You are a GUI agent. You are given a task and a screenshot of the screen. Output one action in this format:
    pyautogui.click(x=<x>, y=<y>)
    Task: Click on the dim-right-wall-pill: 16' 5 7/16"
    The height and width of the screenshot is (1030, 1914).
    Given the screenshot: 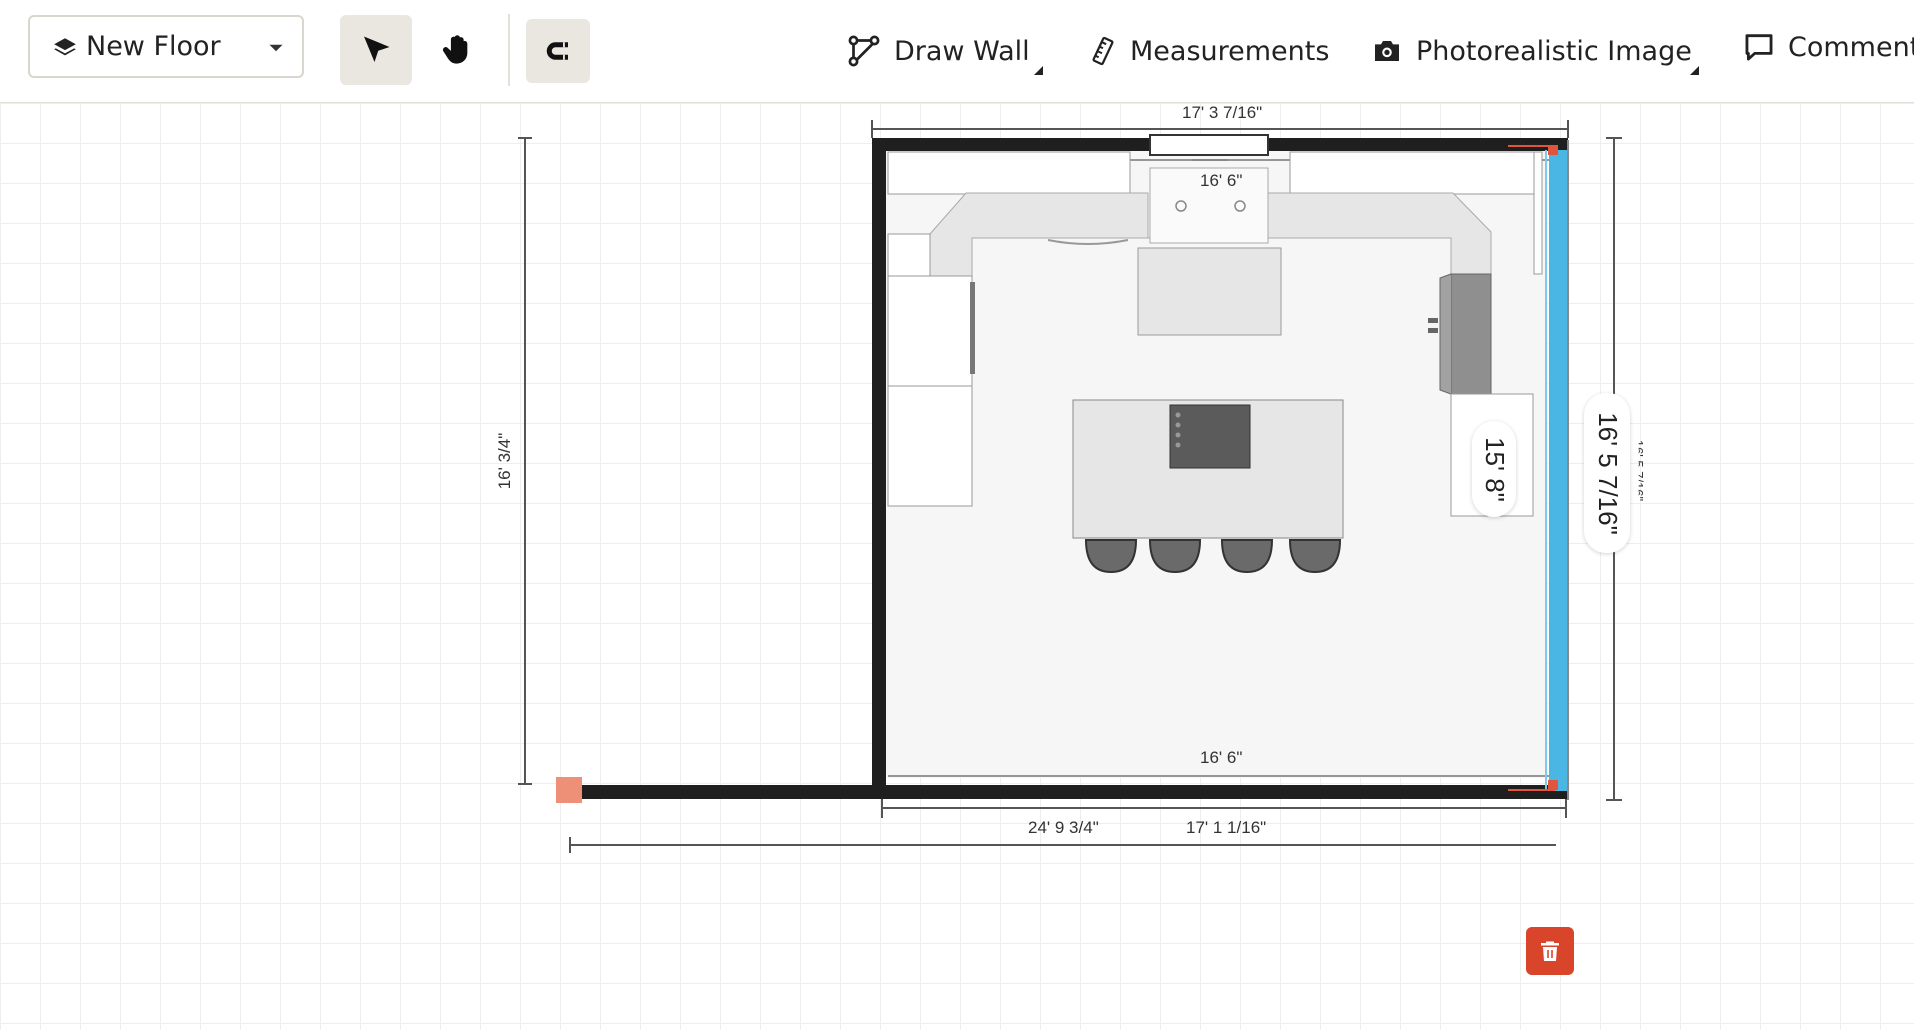 What is the action you would take?
    pyautogui.click(x=1607, y=473)
    